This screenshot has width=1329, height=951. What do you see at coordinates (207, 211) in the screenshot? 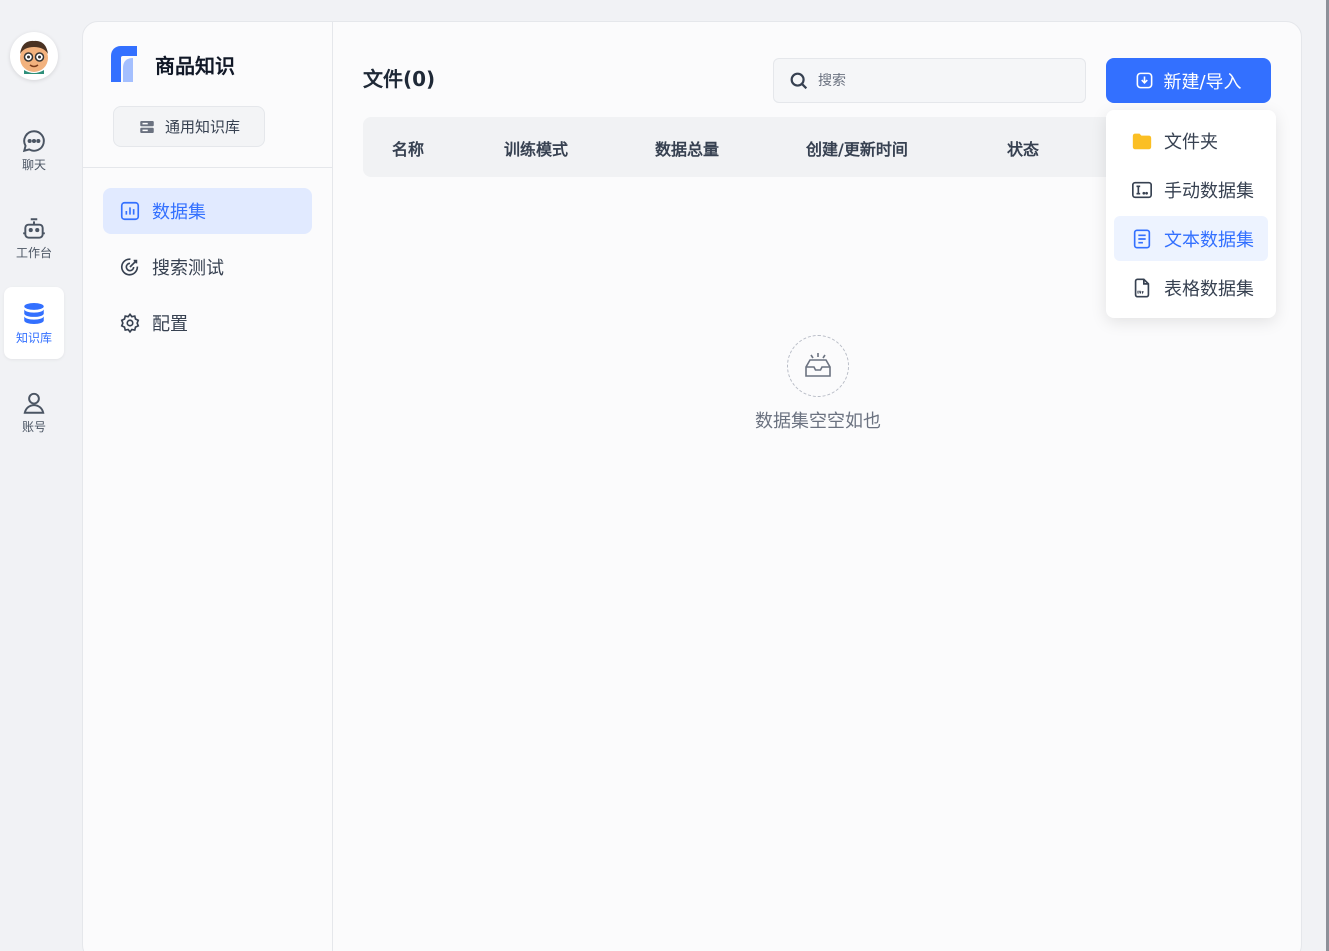
I see `sidebar-item-dataset: 数据集` at bounding box center [207, 211].